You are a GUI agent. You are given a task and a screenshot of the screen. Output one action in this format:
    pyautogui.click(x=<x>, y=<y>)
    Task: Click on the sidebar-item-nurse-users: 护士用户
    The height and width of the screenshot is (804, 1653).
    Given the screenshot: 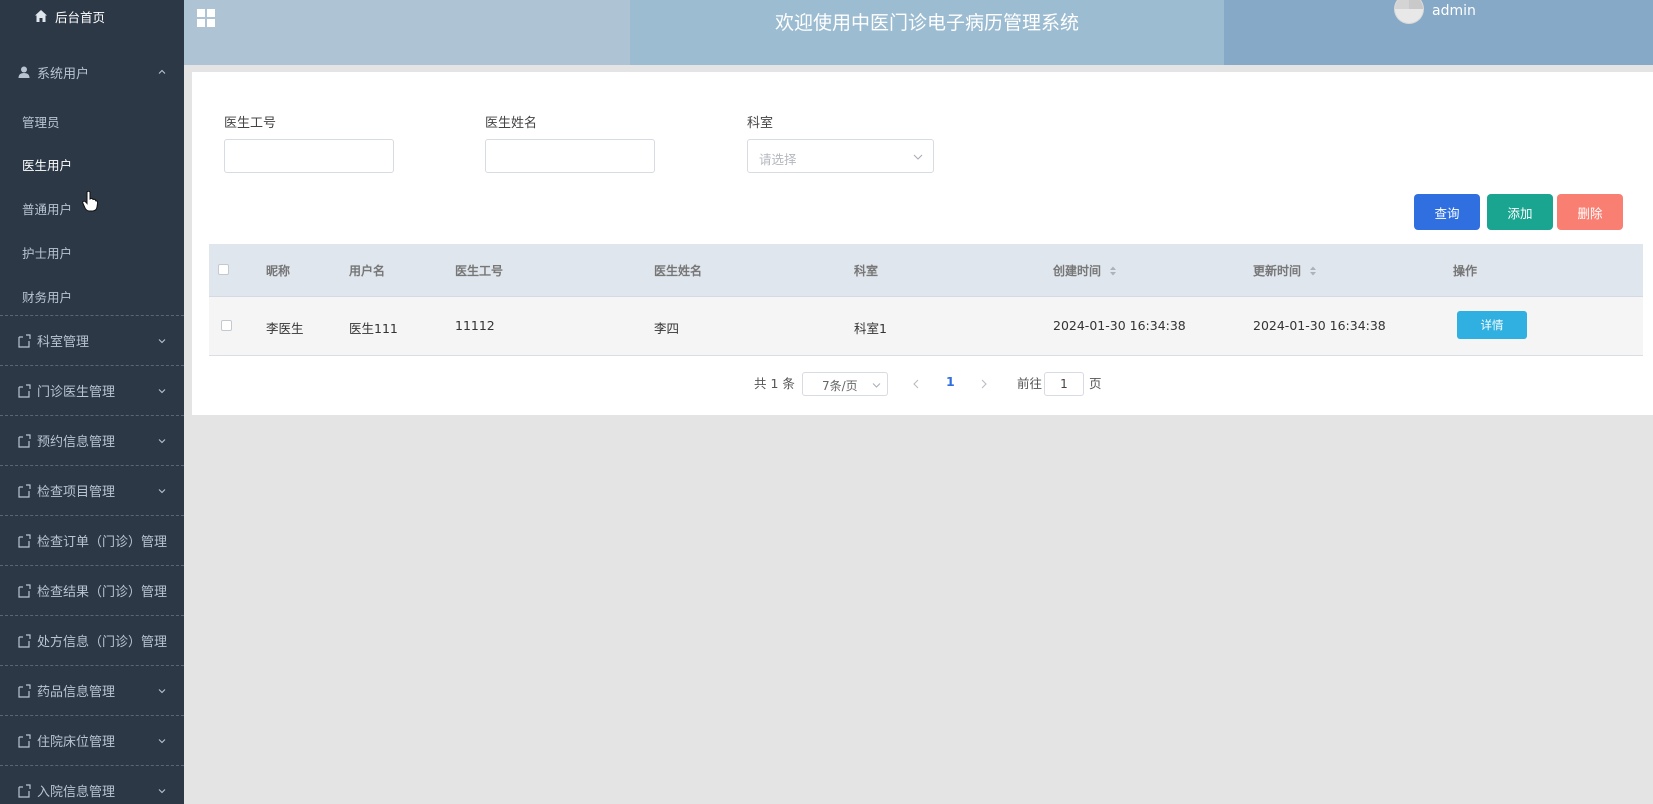 What is the action you would take?
    pyautogui.click(x=47, y=252)
    